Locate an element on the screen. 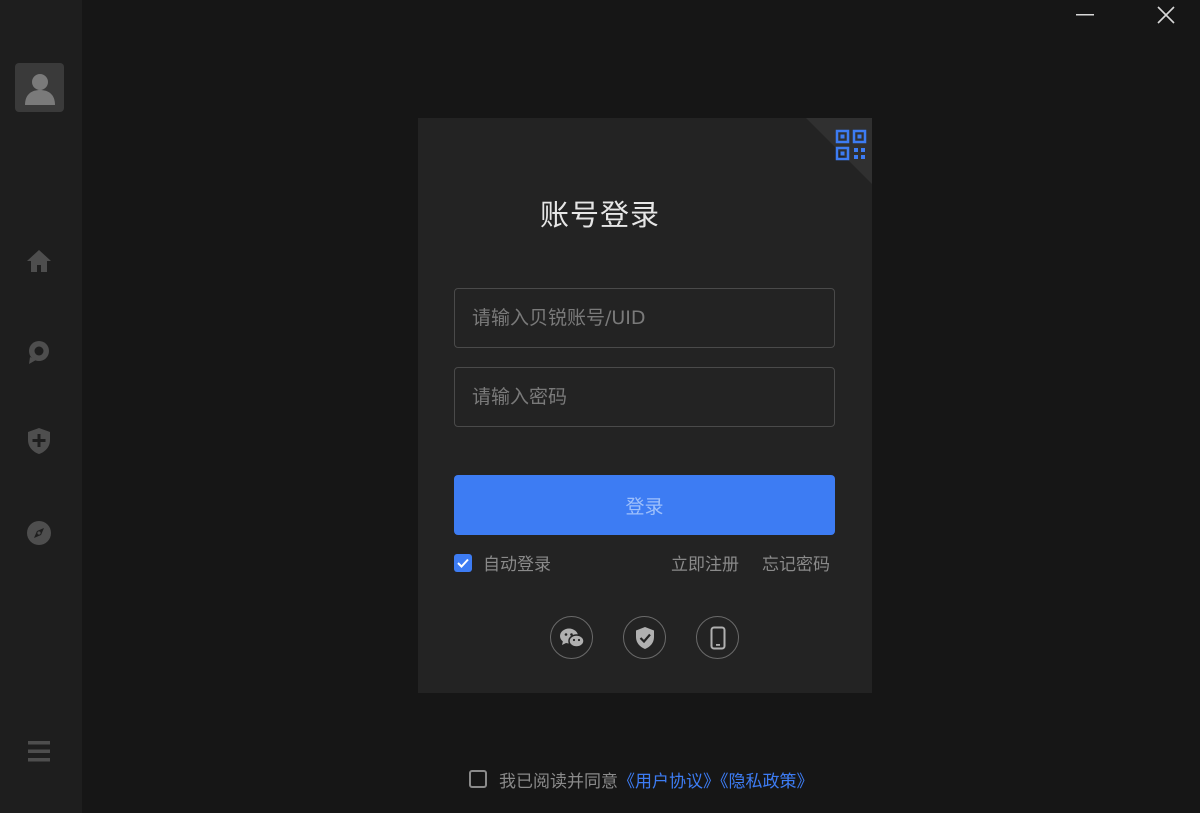  minimize-icon is located at coordinates (1085, 15).